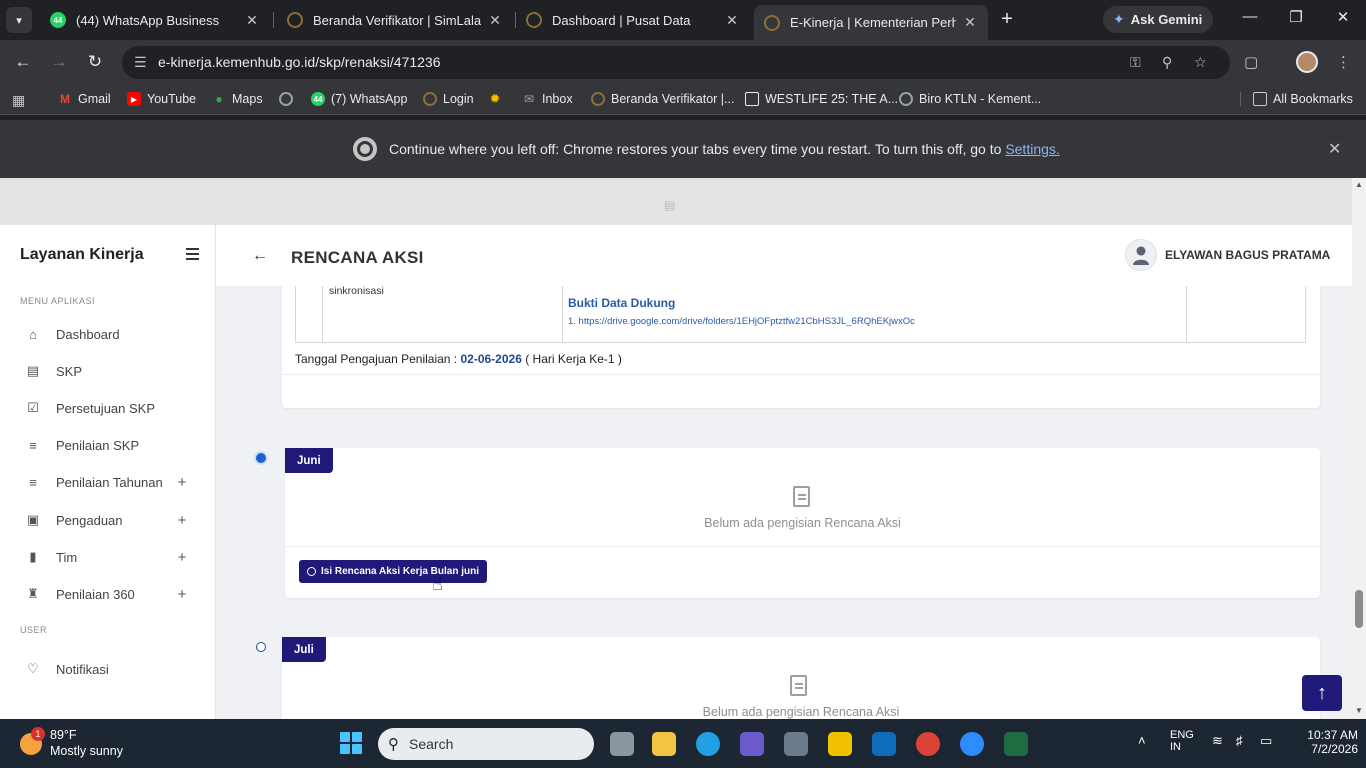 This screenshot has width=1366, height=768. Describe the element at coordinates (1322, 693) in the screenshot. I see `scroll-to-top-button: ↑` at that location.